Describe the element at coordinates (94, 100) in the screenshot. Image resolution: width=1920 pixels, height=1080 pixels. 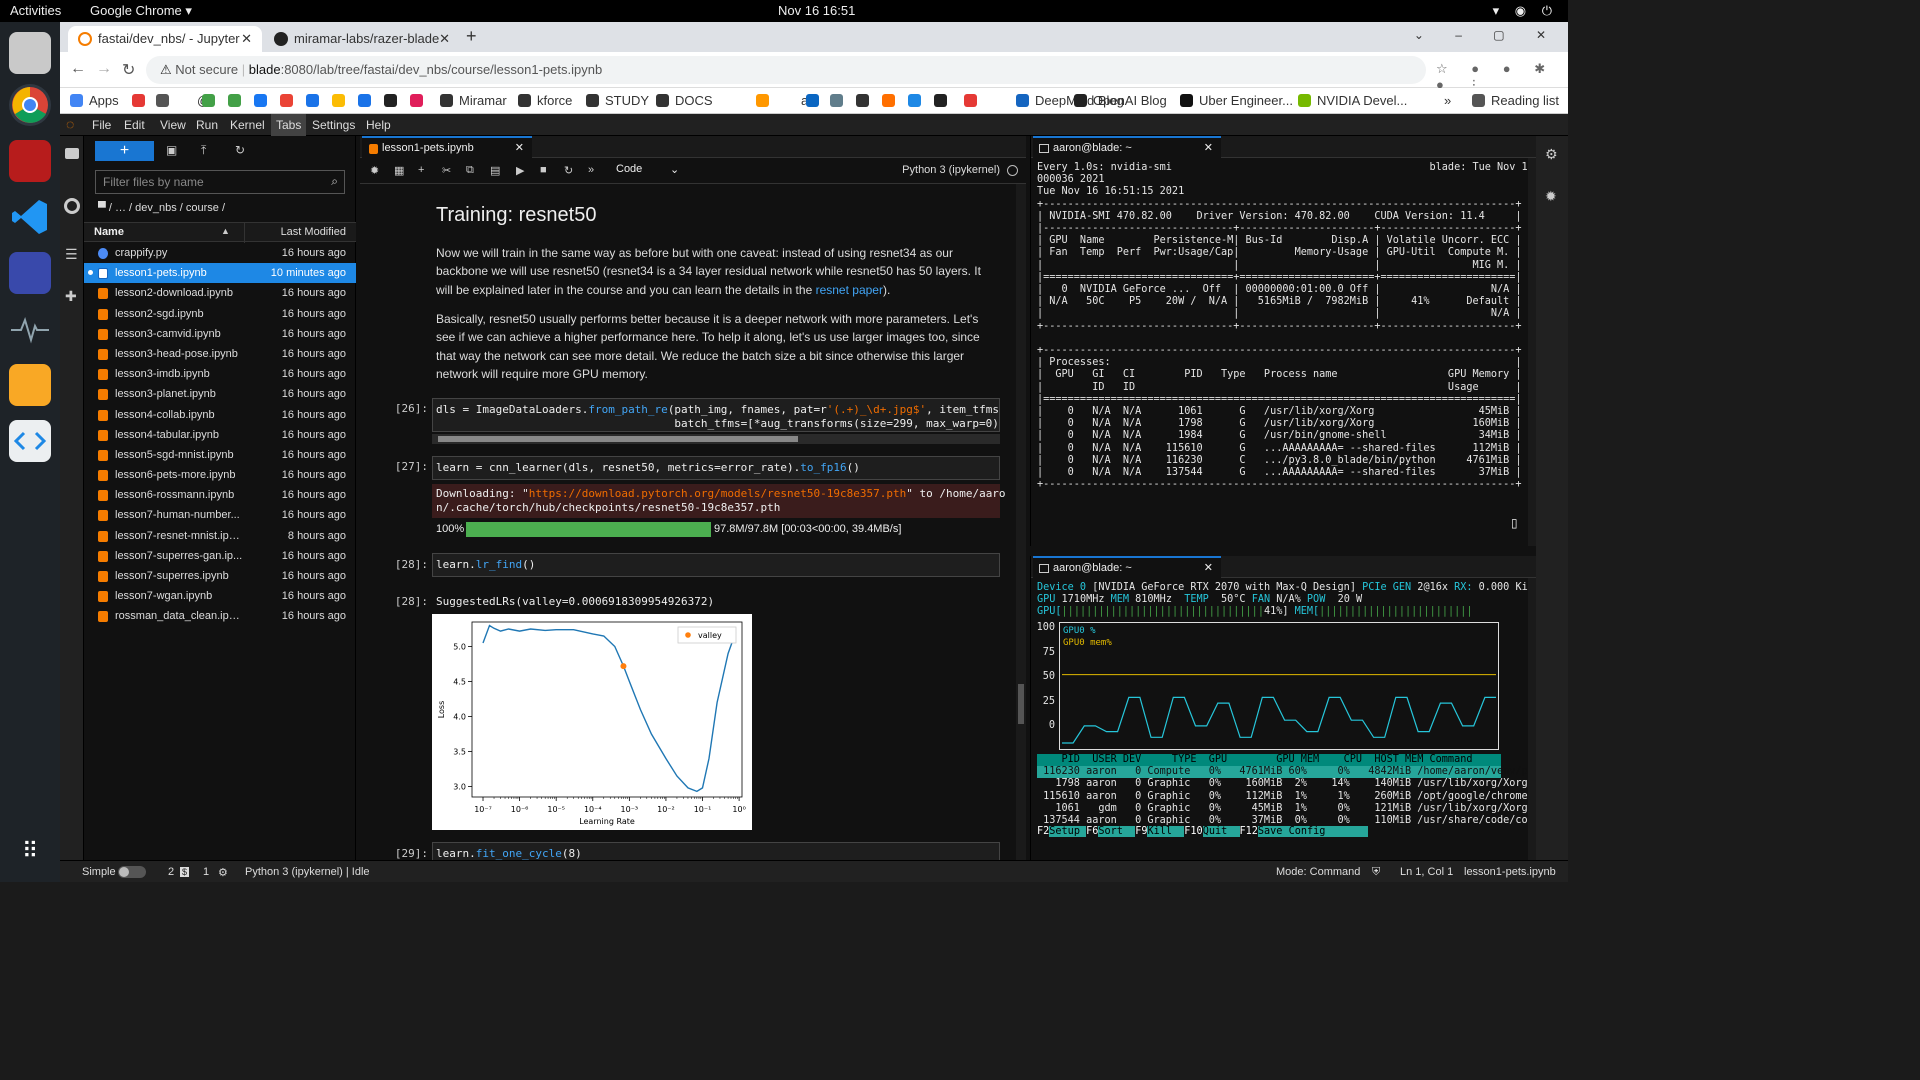
I see `bookmark-0: Apps` at that location.